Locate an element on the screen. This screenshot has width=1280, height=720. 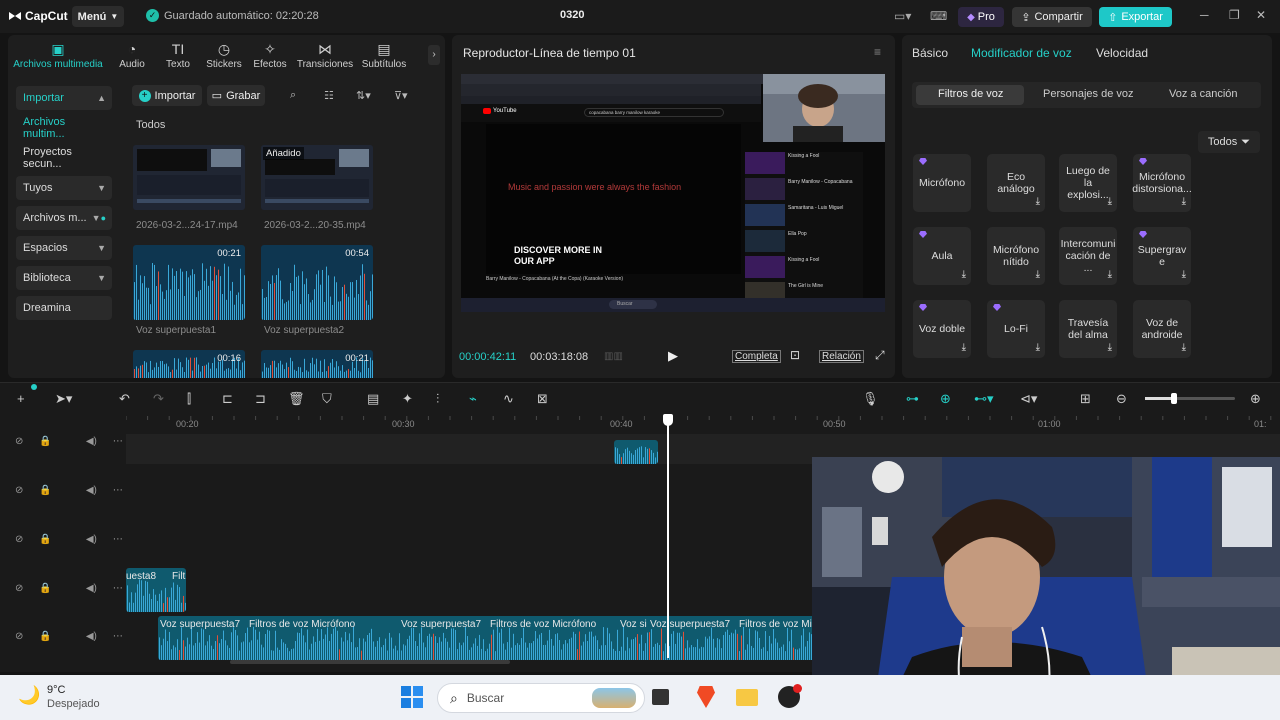
magnet-icon: ⊕ is located at coordinates (945, 399).